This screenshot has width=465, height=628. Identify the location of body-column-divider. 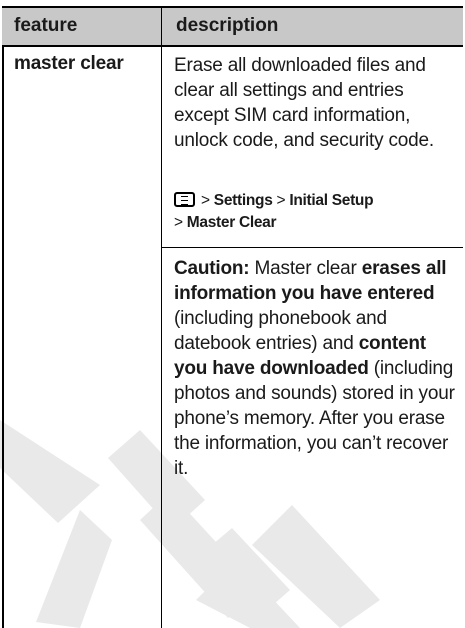
(161, 336).